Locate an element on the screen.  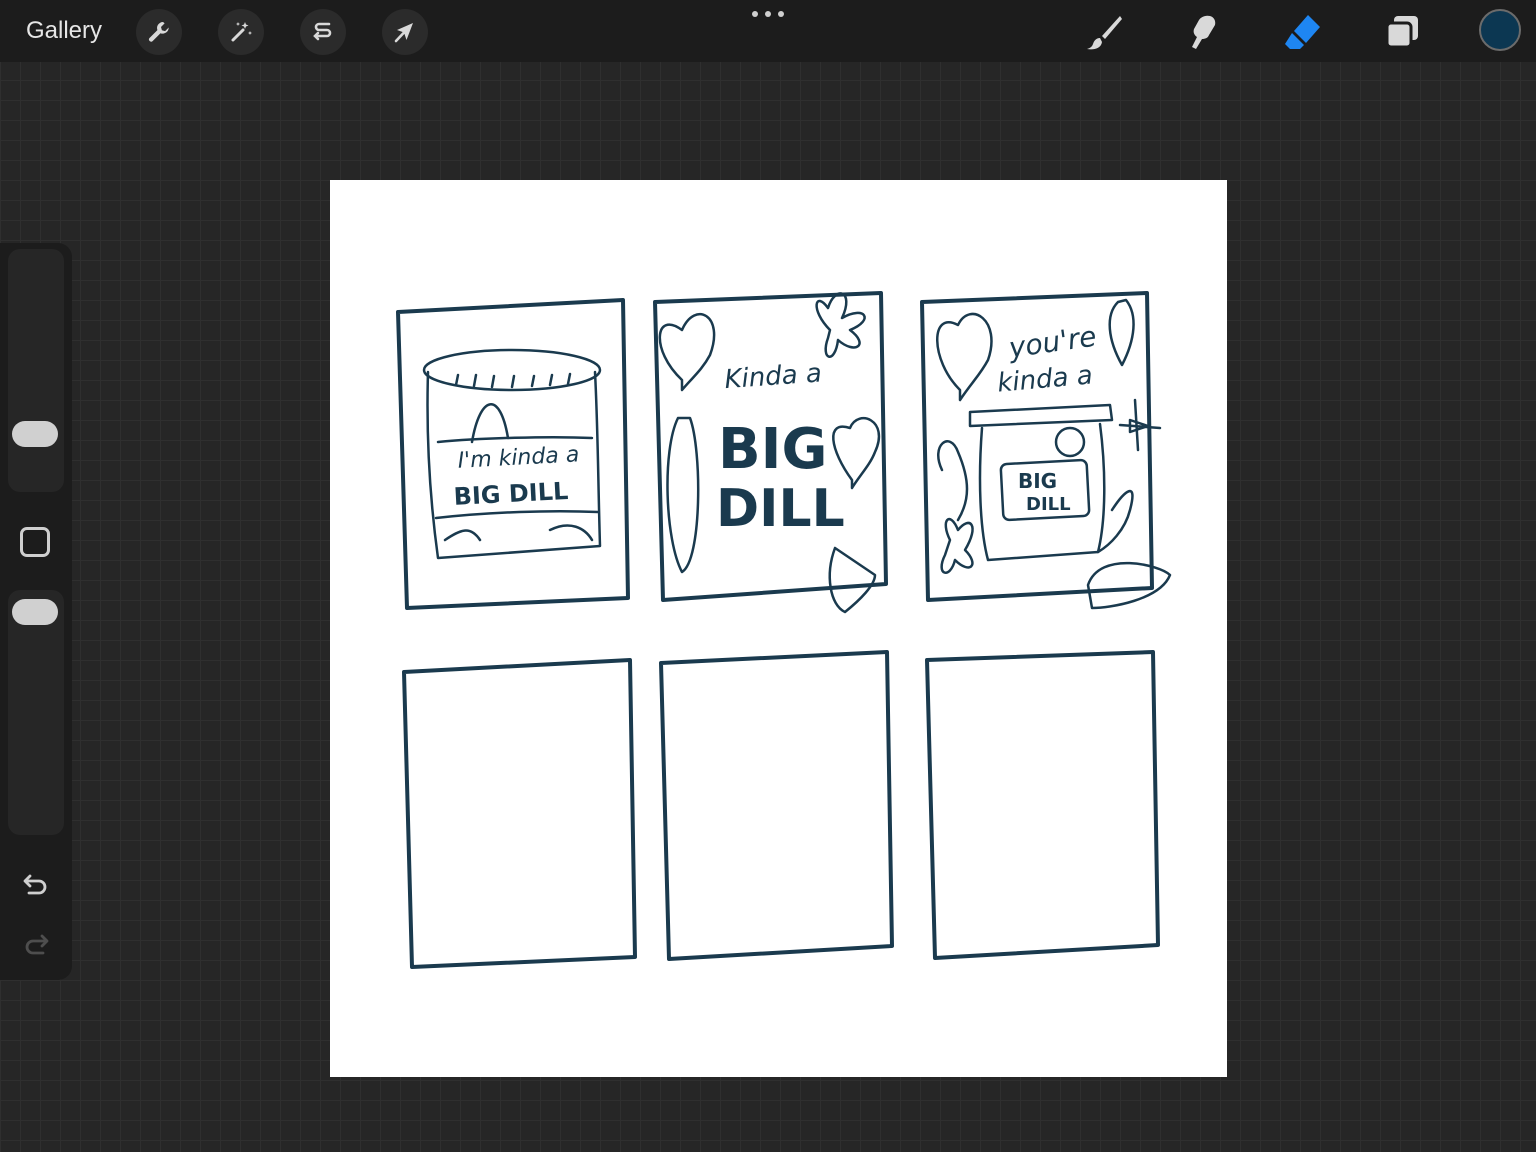
undo-icon is located at coordinates (35, 884).